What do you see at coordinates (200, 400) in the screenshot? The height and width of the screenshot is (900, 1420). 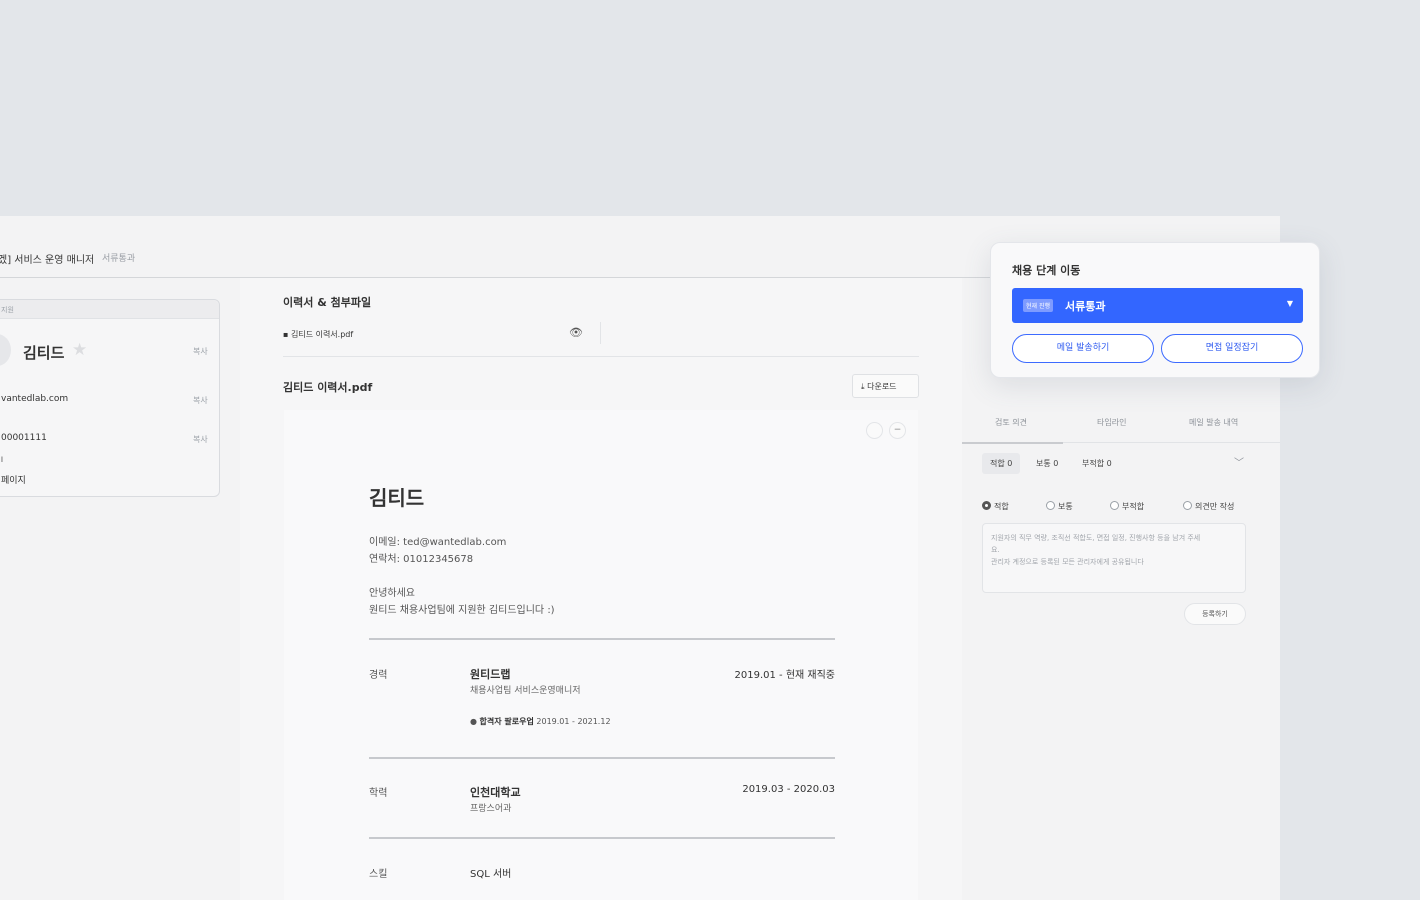 I see `copy-email-button: 복사` at bounding box center [200, 400].